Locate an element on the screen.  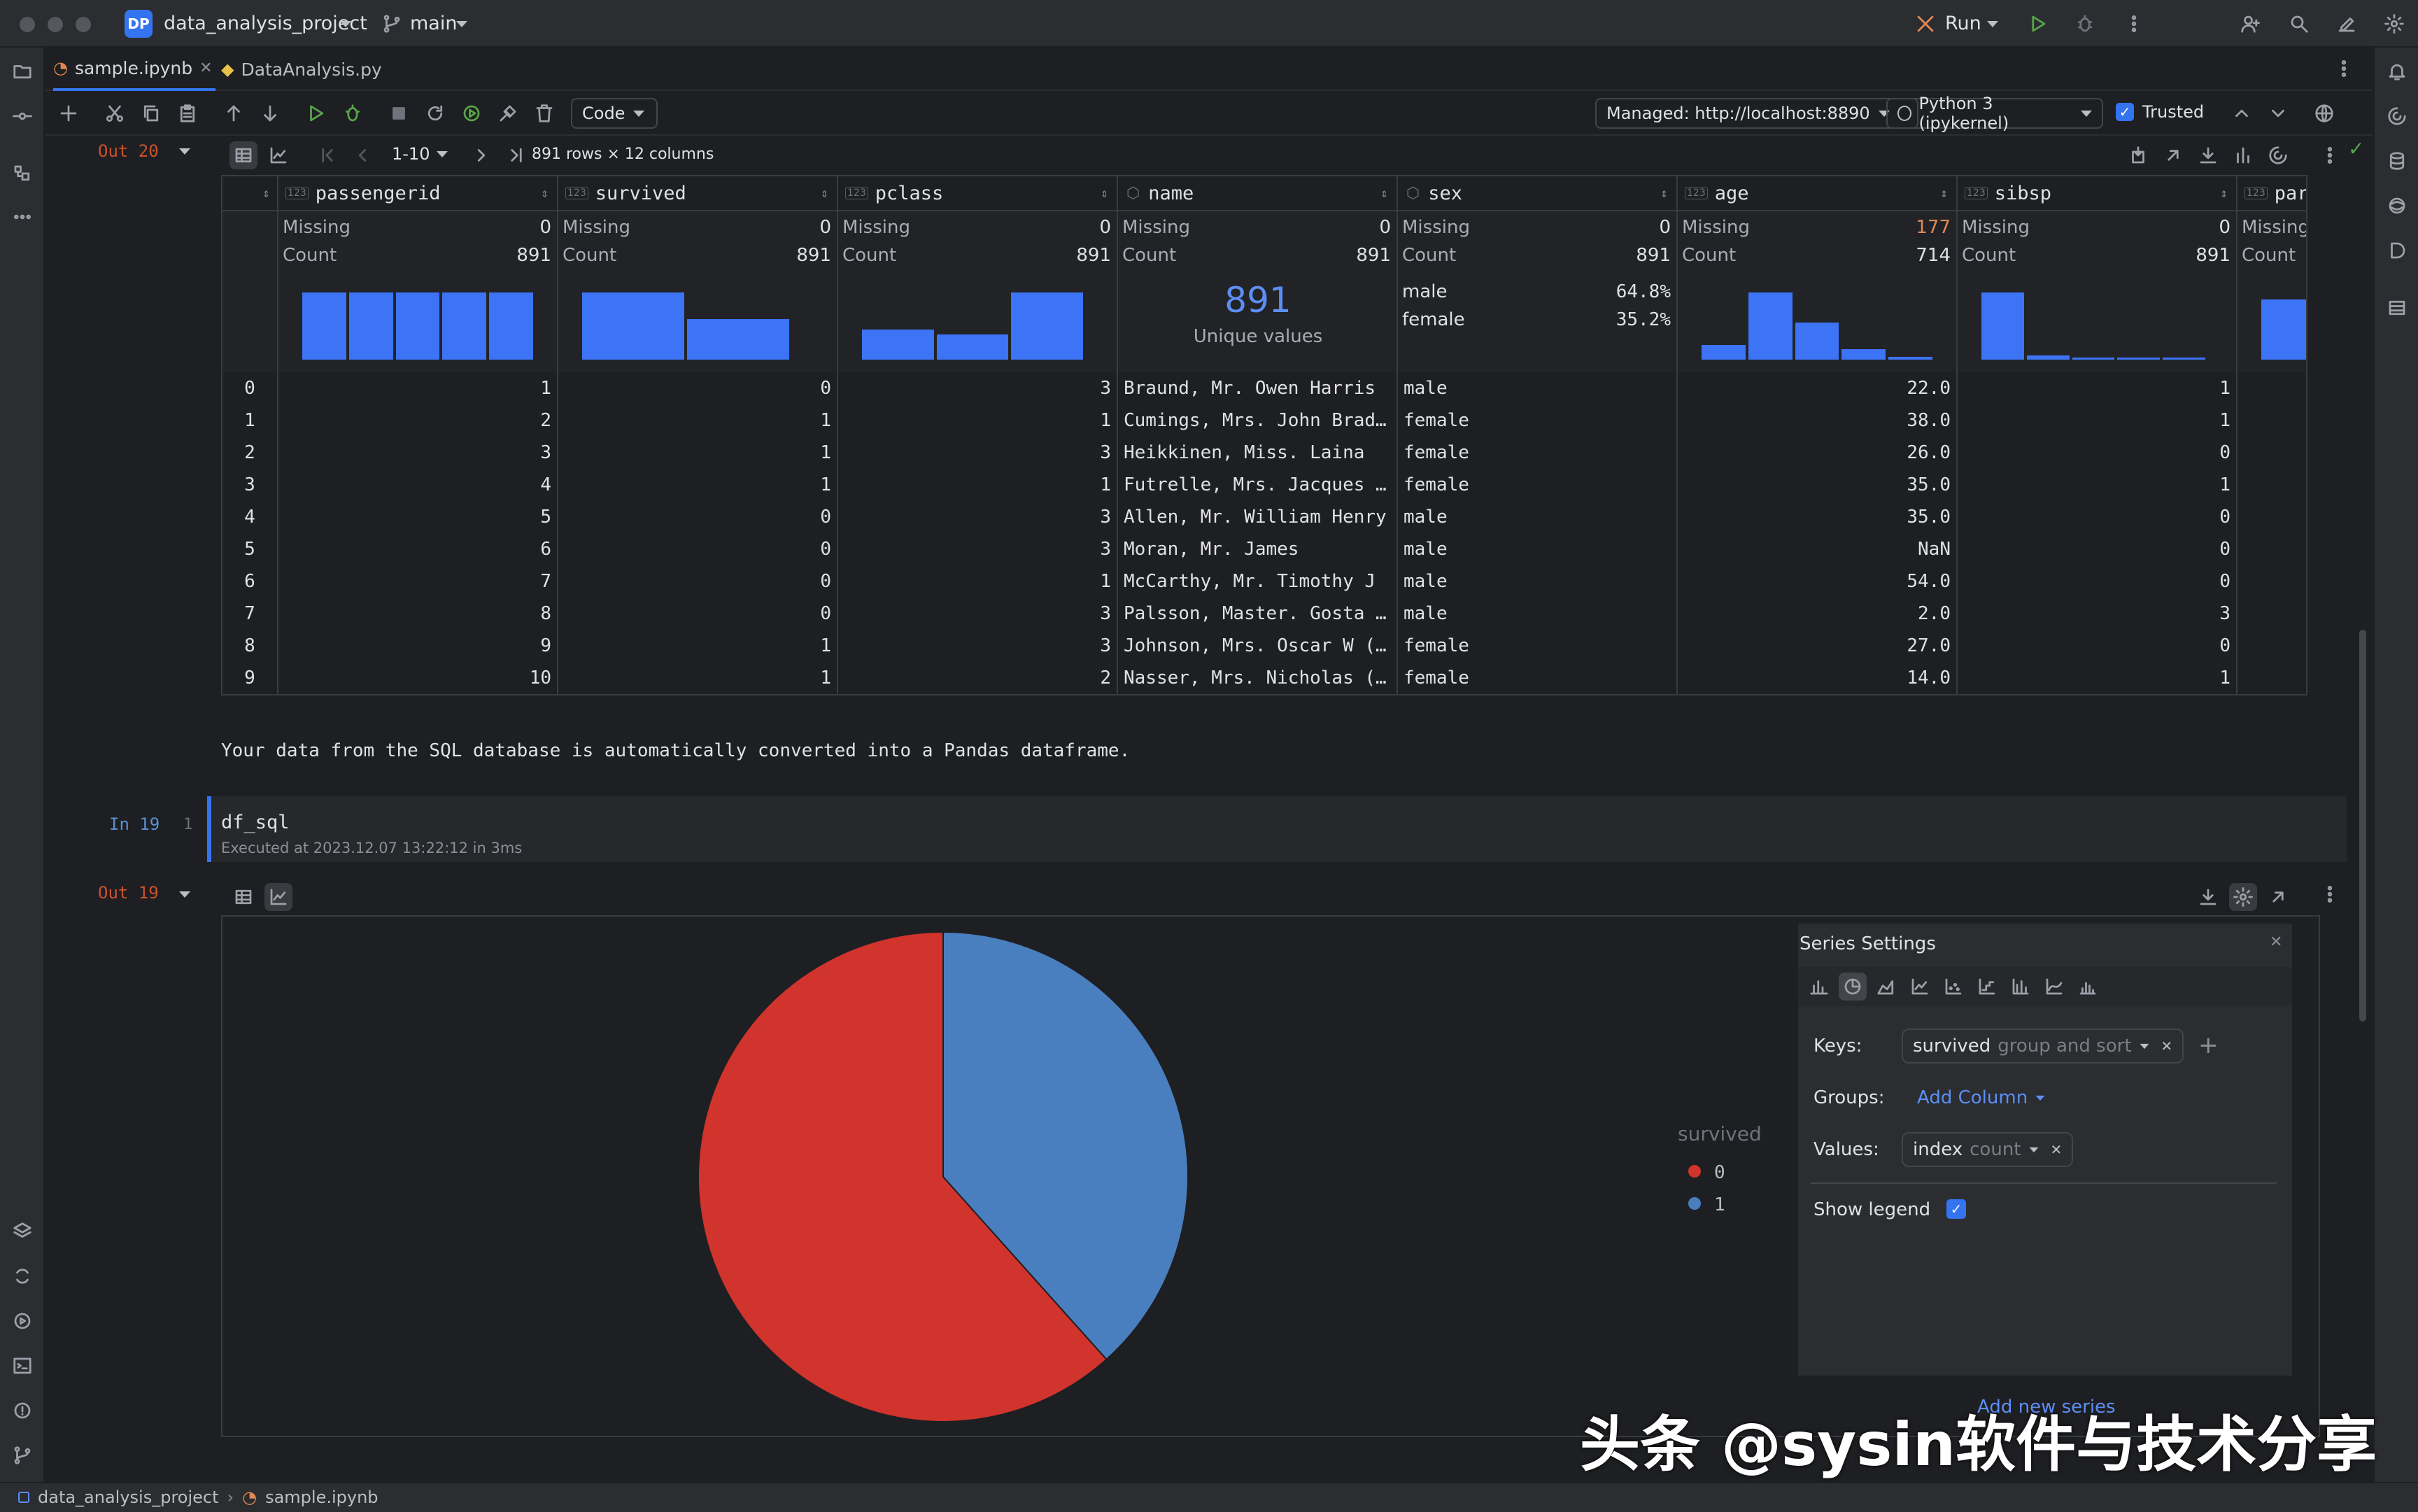
open-in-new-icon is located at coordinates (2278, 897).